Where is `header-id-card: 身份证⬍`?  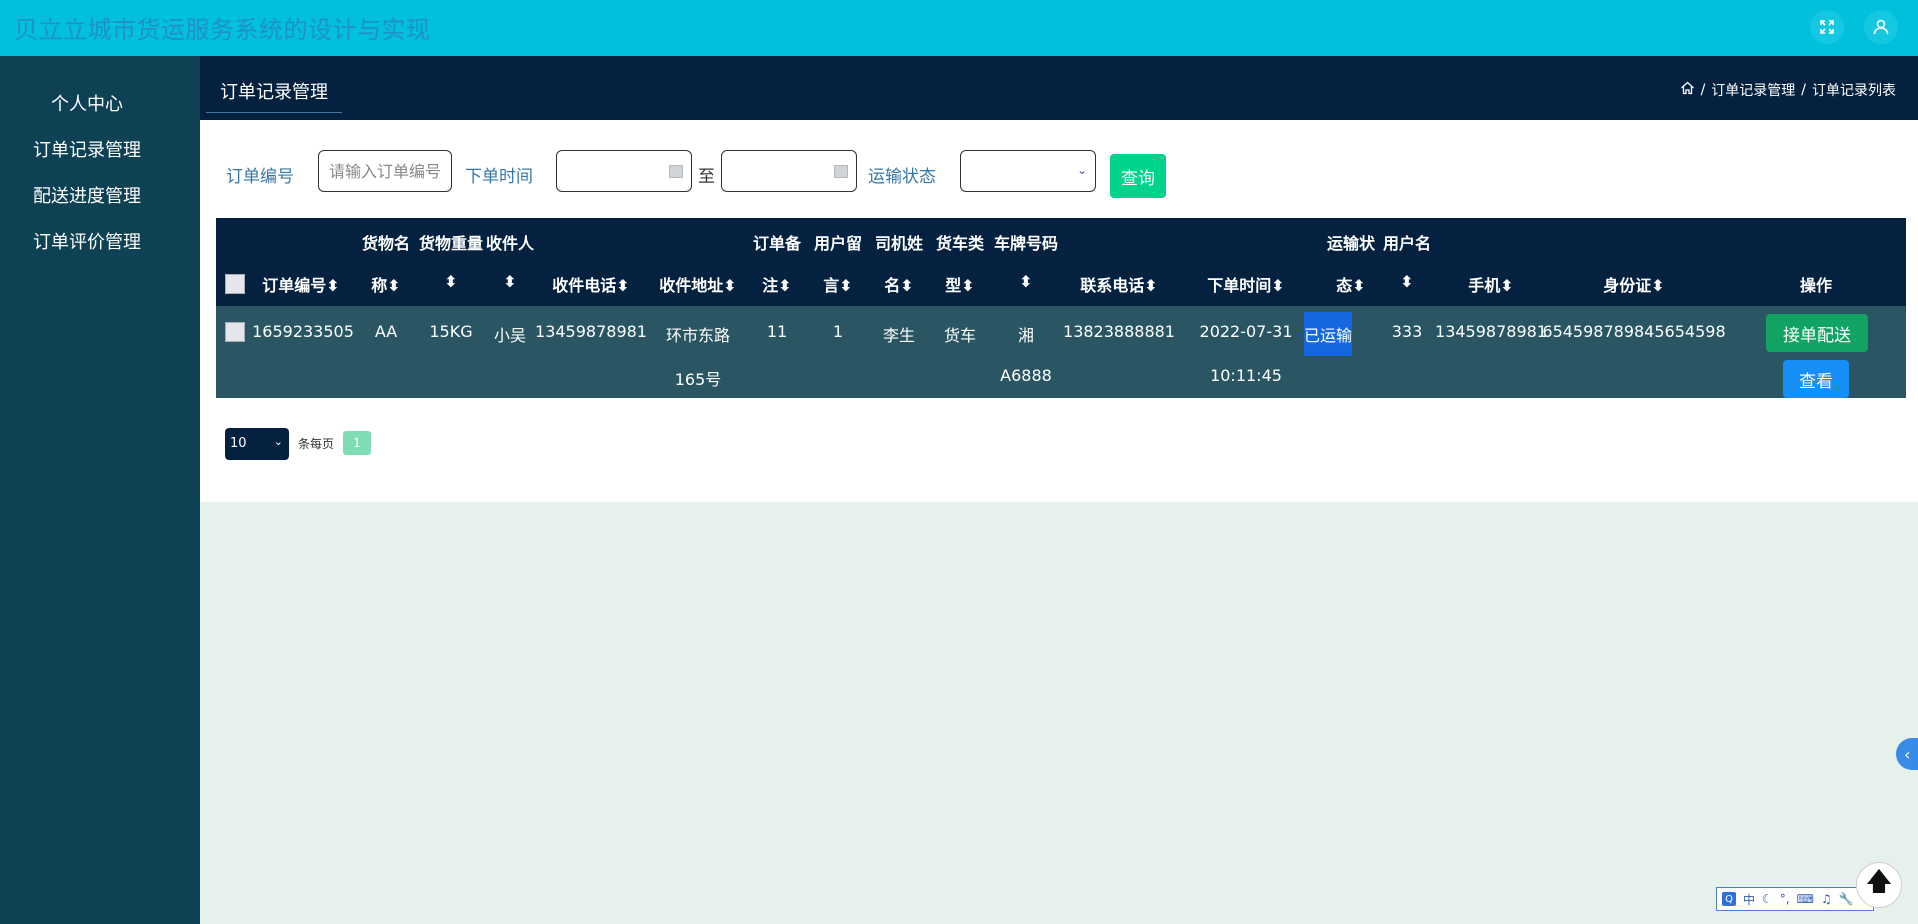
header-id-card: 身份证⬍ is located at coordinates (1633, 284).